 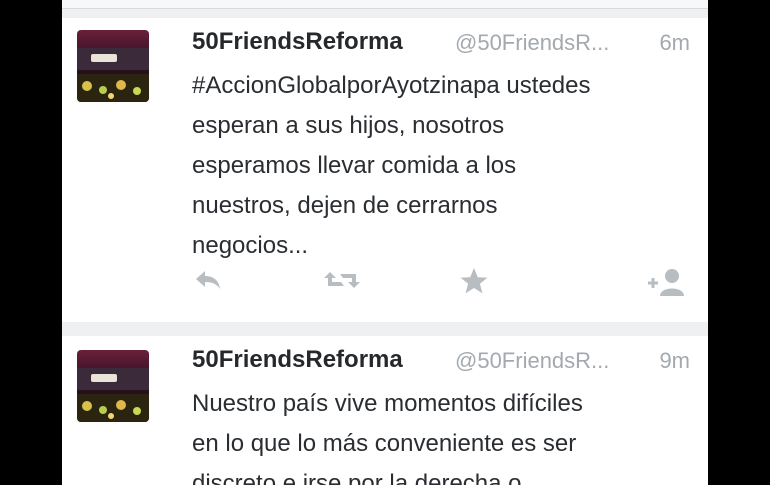 I want to click on tweet-text-line: esperan a sus hijos, nosotros, so click(x=348, y=125).